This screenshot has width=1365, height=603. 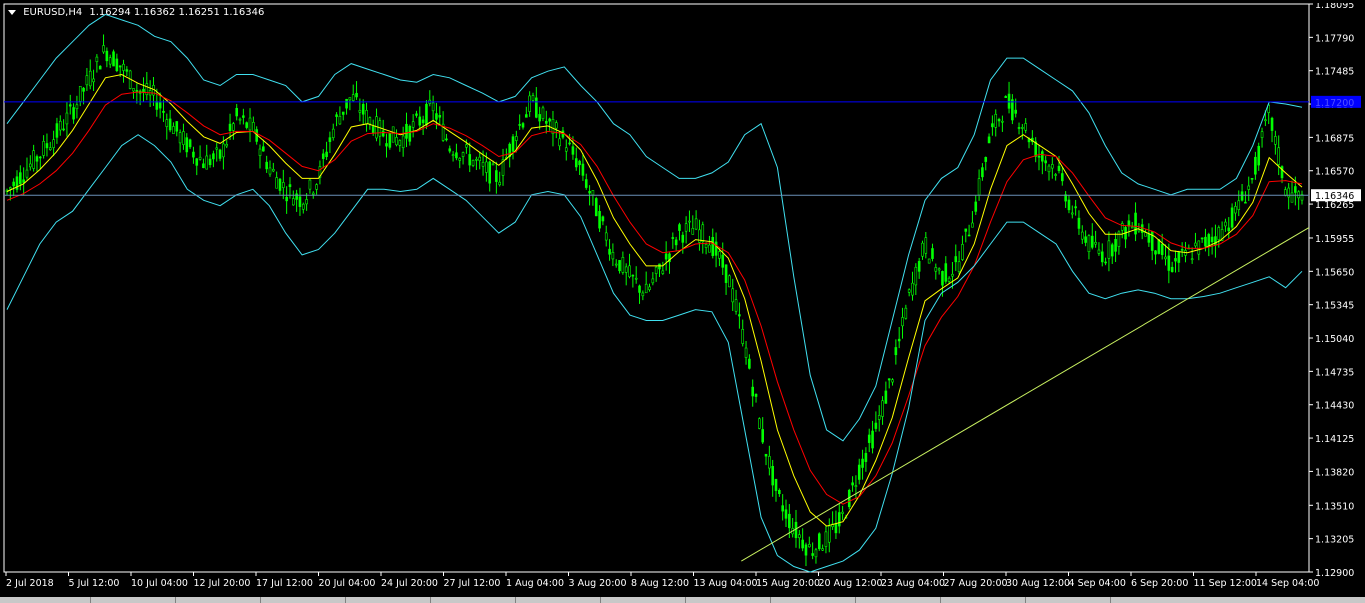 I want to click on x-tick-label: 15 Aug 20:00, so click(x=788, y=583).